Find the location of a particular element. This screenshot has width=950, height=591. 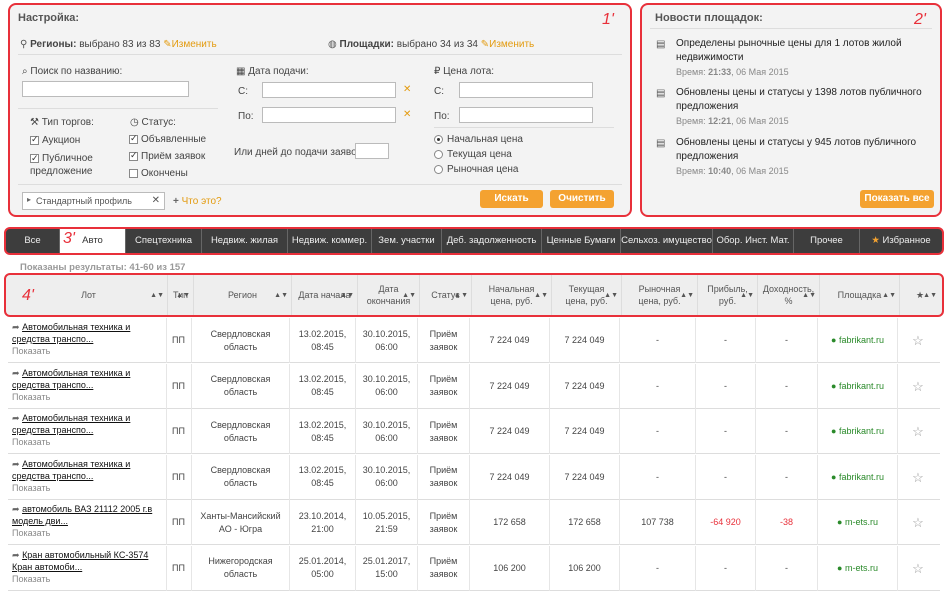

sites-change-link: Изменить is located at coordinates (511, 44).